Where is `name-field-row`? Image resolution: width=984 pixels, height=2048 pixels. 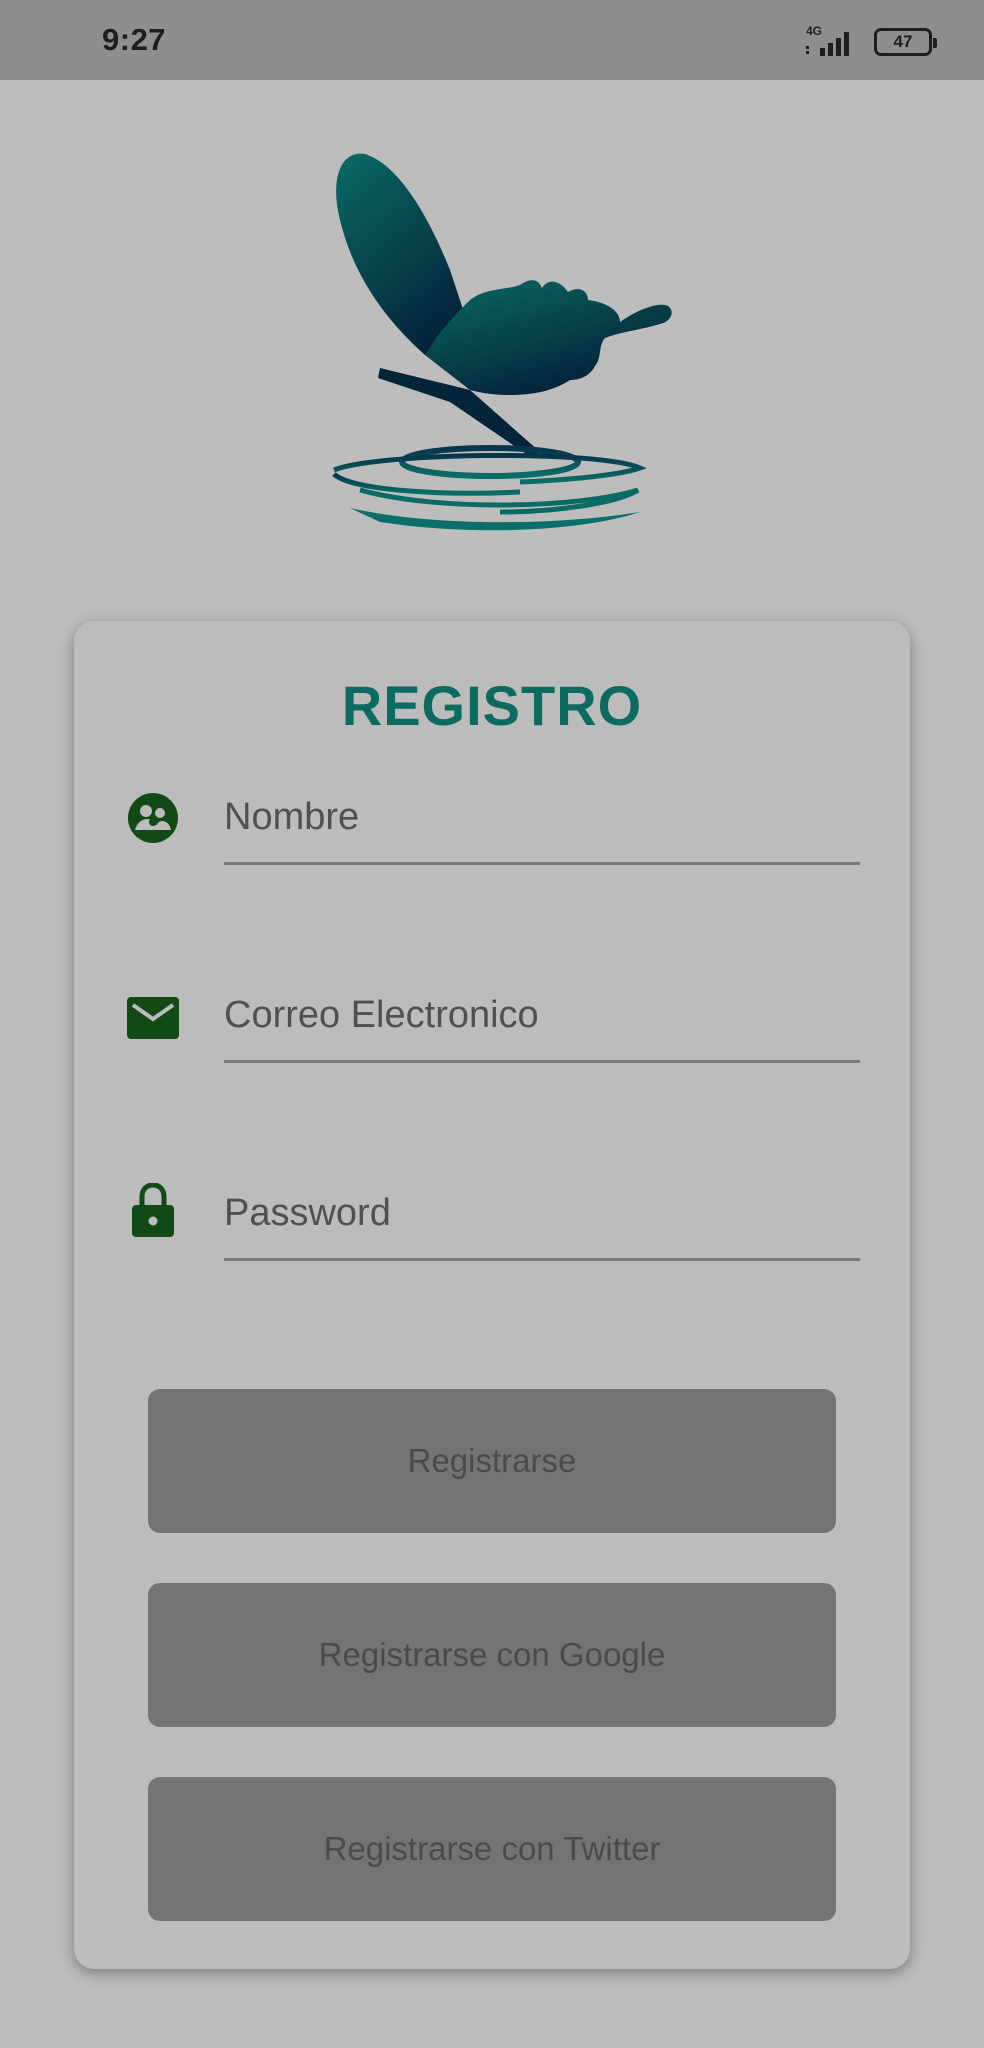
name-field-row is located at coordinates (492, 828).